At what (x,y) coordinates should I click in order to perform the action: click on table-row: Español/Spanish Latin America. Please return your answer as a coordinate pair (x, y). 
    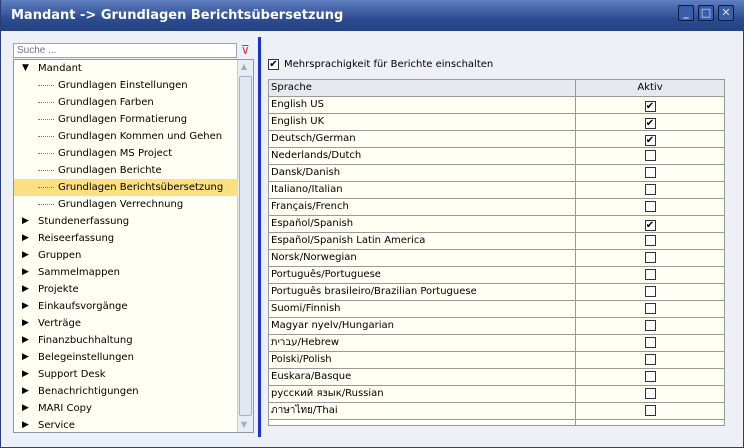
    Looking at the image, I should click on (496, 241).